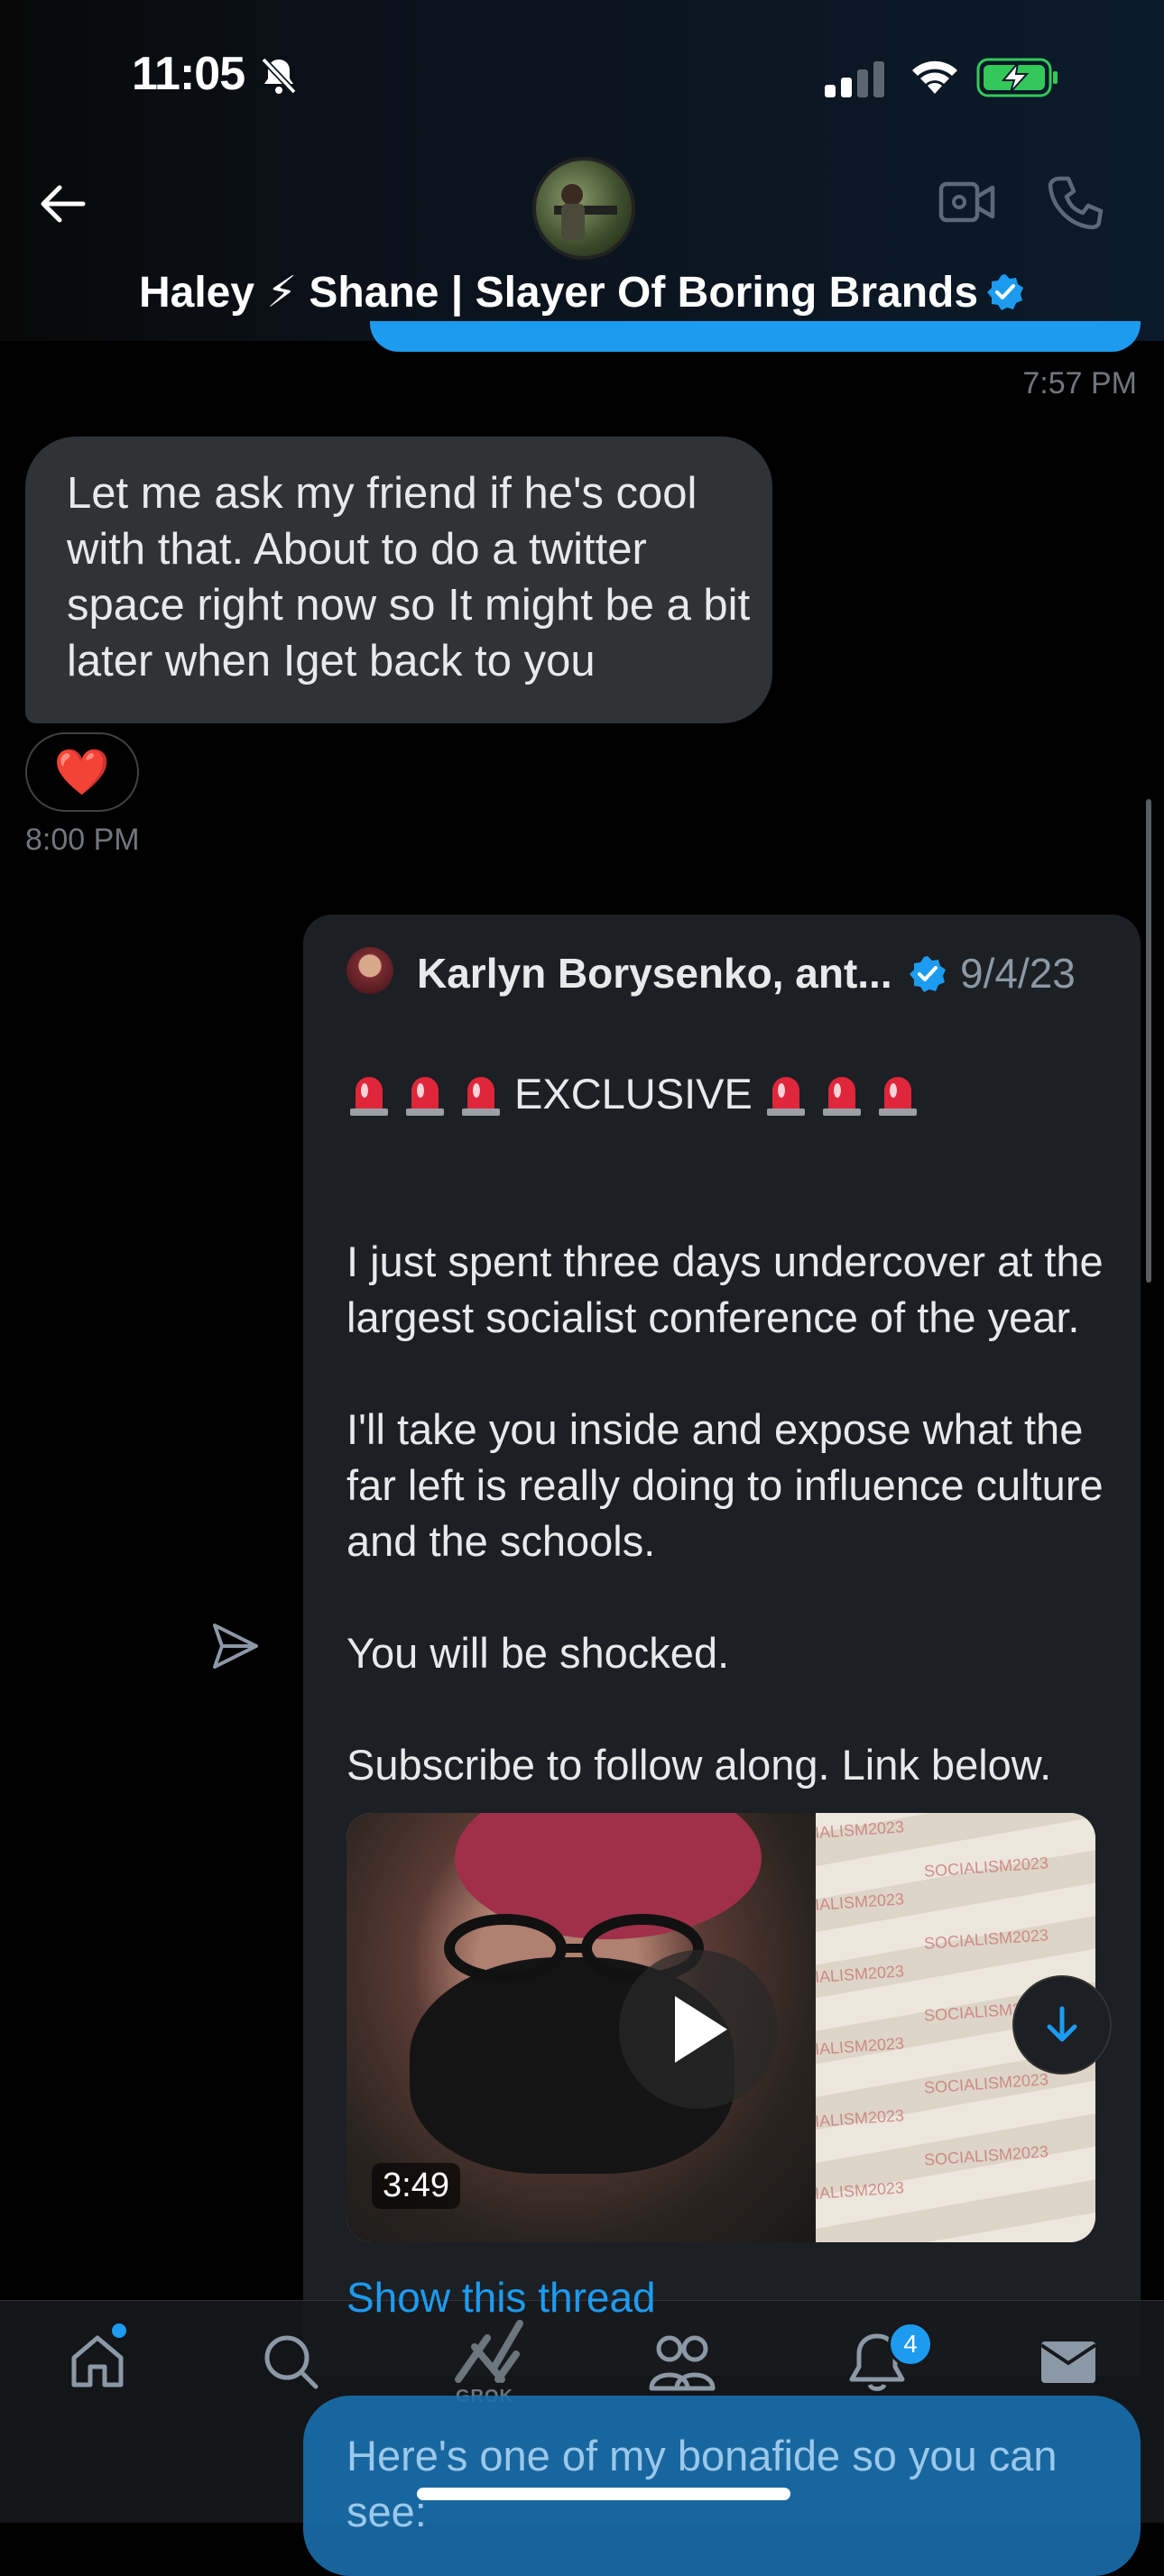  I want to click on contact-name: Haley ⚡ Shane | Slayer Of Boring Brands, so click(582, 292).